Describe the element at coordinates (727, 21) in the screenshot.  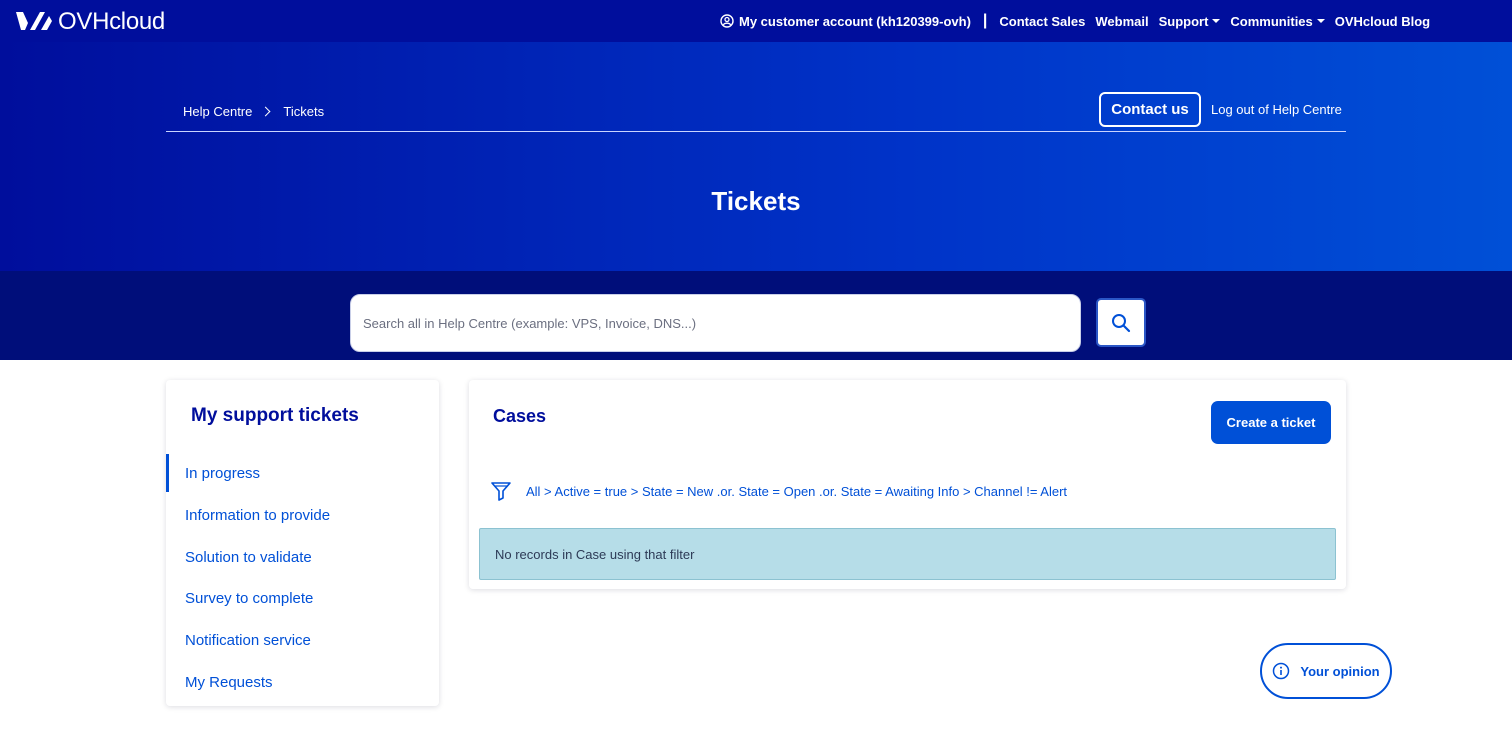
I see `user-circle-icon` at that location.